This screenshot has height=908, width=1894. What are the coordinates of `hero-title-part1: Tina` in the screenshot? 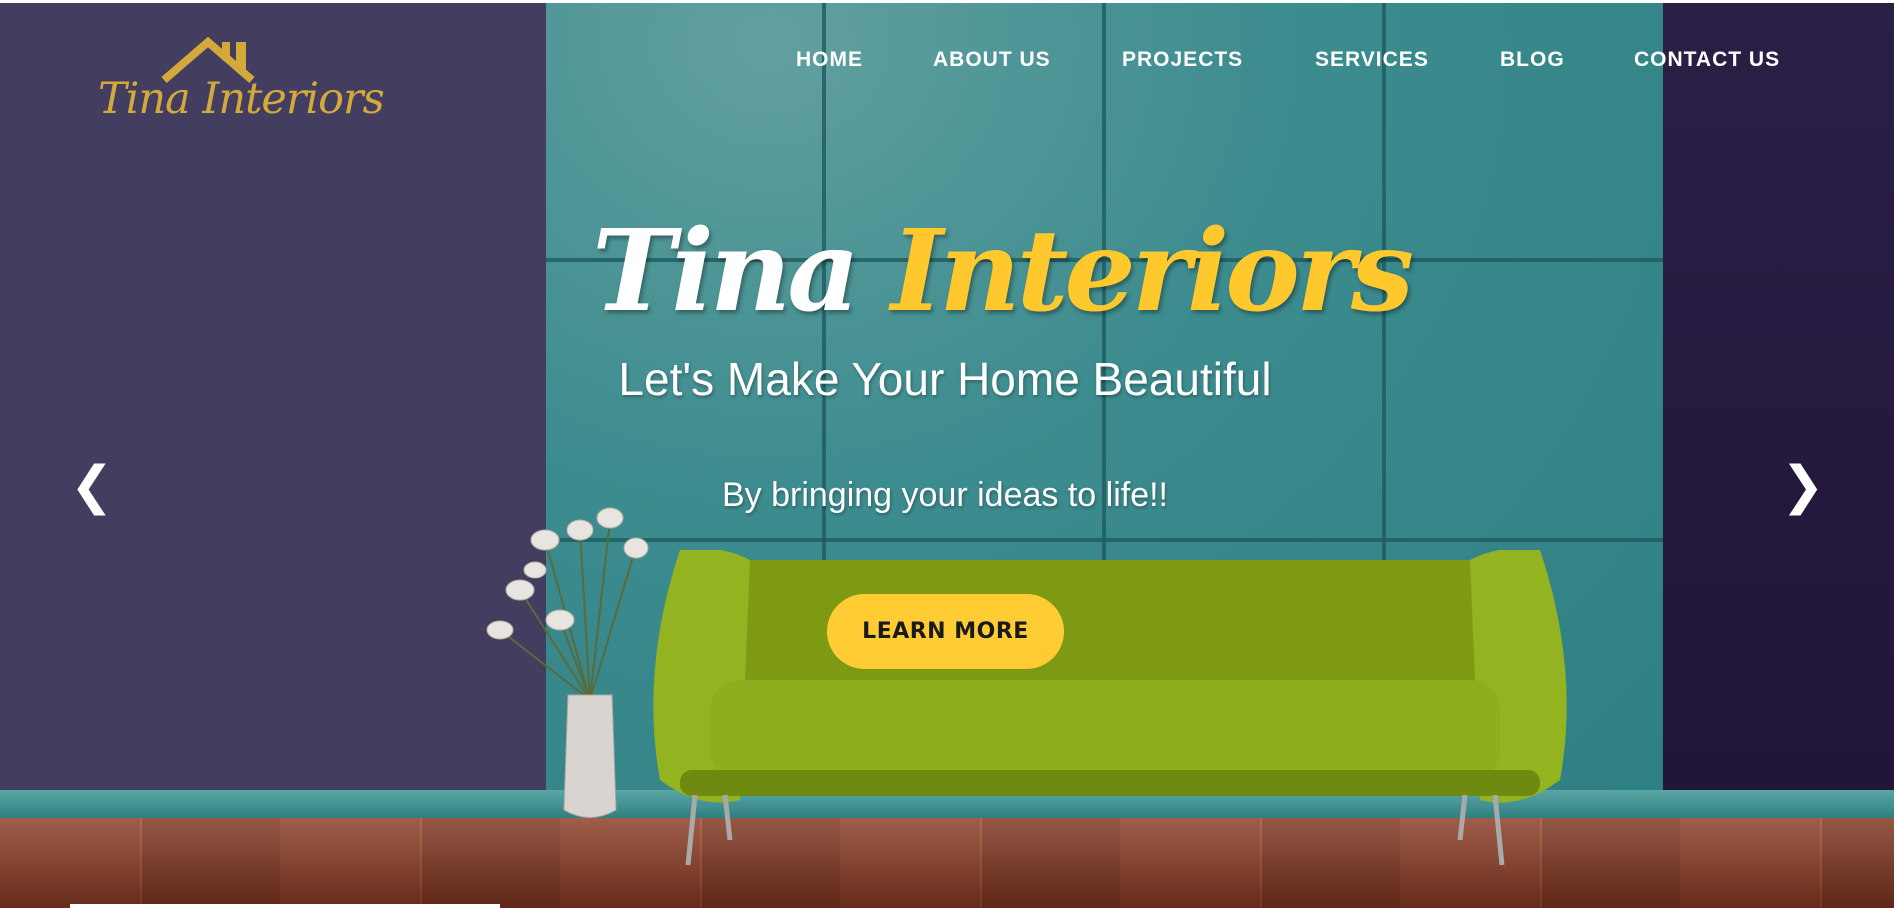 It's located at (726, 271).